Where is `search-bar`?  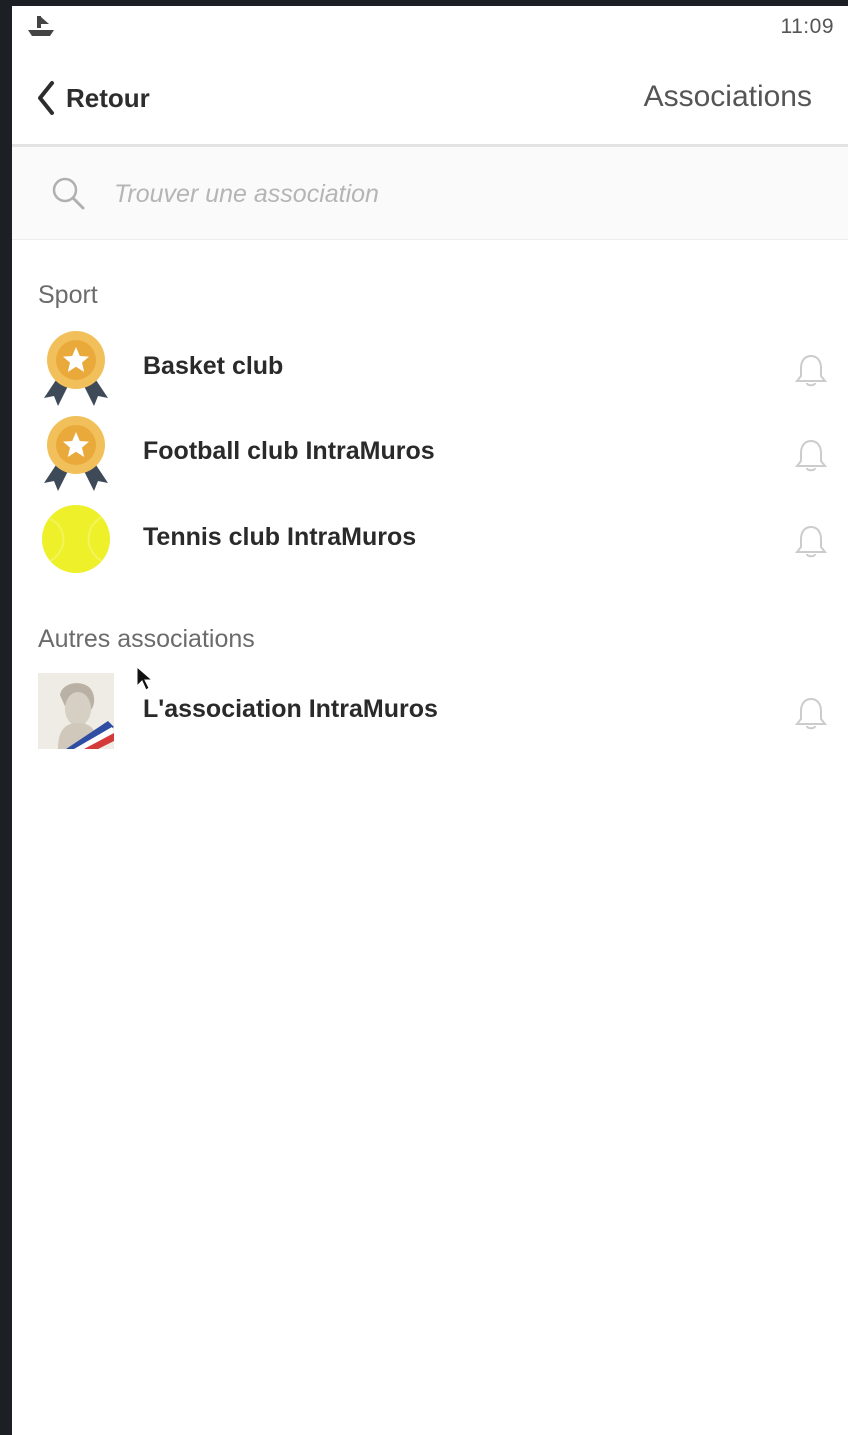
search-bar is located at coordinates (430, 193).